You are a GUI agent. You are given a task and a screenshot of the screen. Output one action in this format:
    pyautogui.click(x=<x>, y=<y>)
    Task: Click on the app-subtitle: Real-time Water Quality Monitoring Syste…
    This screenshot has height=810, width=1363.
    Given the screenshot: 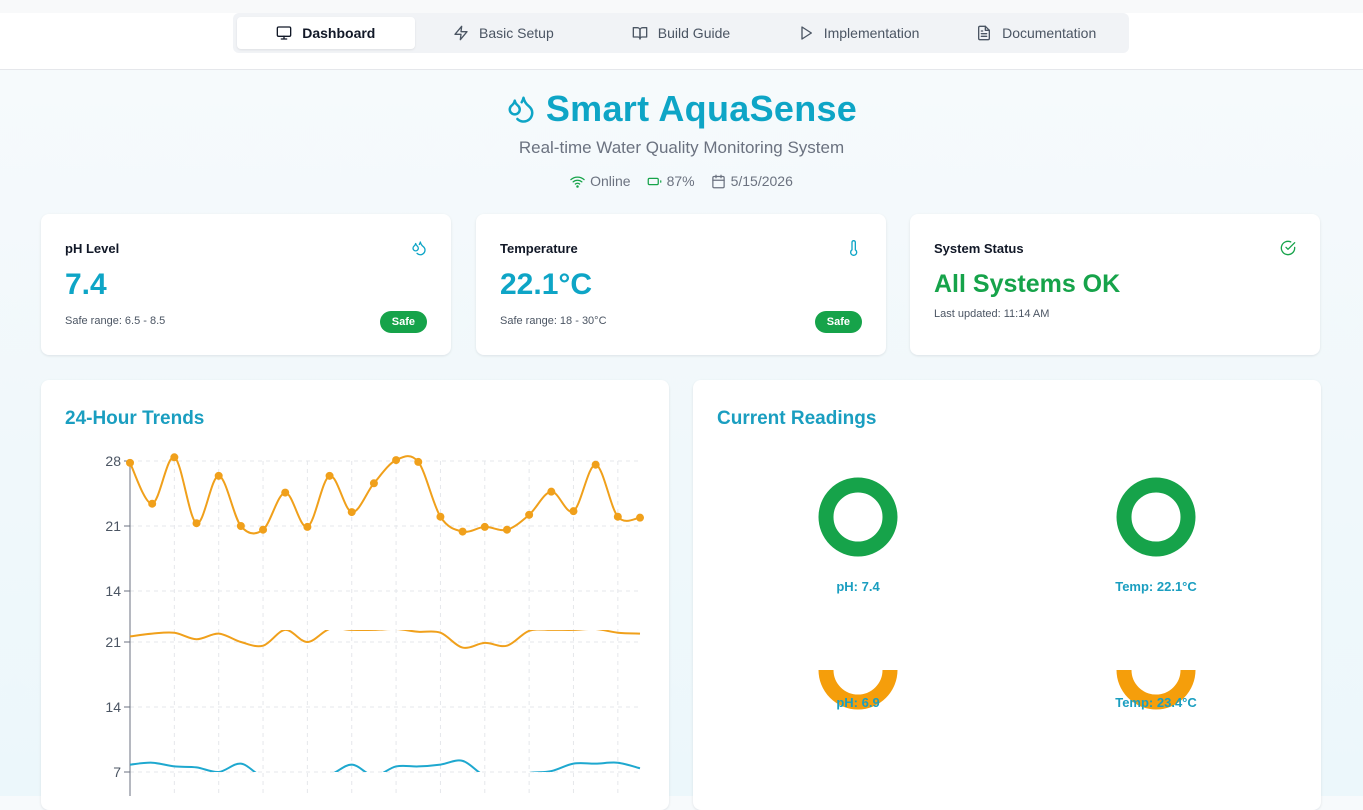 What is the action you would take?
    pyautogui.click(x=681, y=147)
    